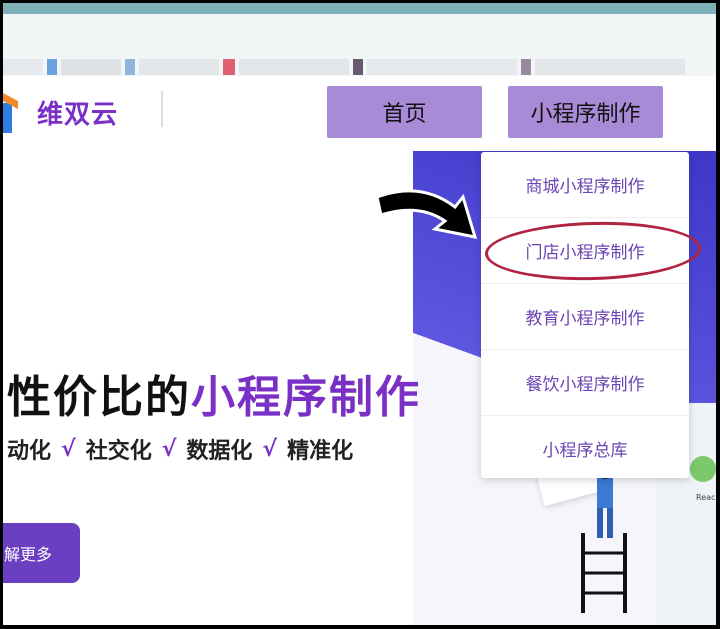  Describe the element at coordinates (99, 397) in the screenshot. I see `headline-prefix: 性价比的` at that location.